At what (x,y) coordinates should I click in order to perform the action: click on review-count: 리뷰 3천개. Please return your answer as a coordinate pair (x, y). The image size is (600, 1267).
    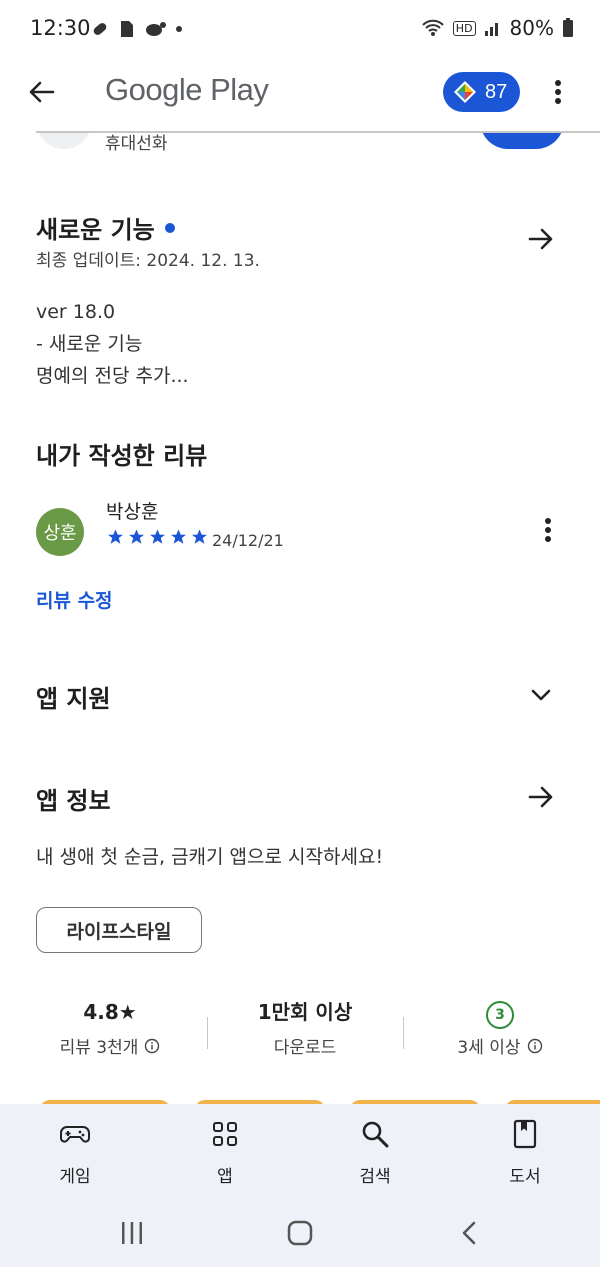
    Looking at the image, I should click on (99, 1048).